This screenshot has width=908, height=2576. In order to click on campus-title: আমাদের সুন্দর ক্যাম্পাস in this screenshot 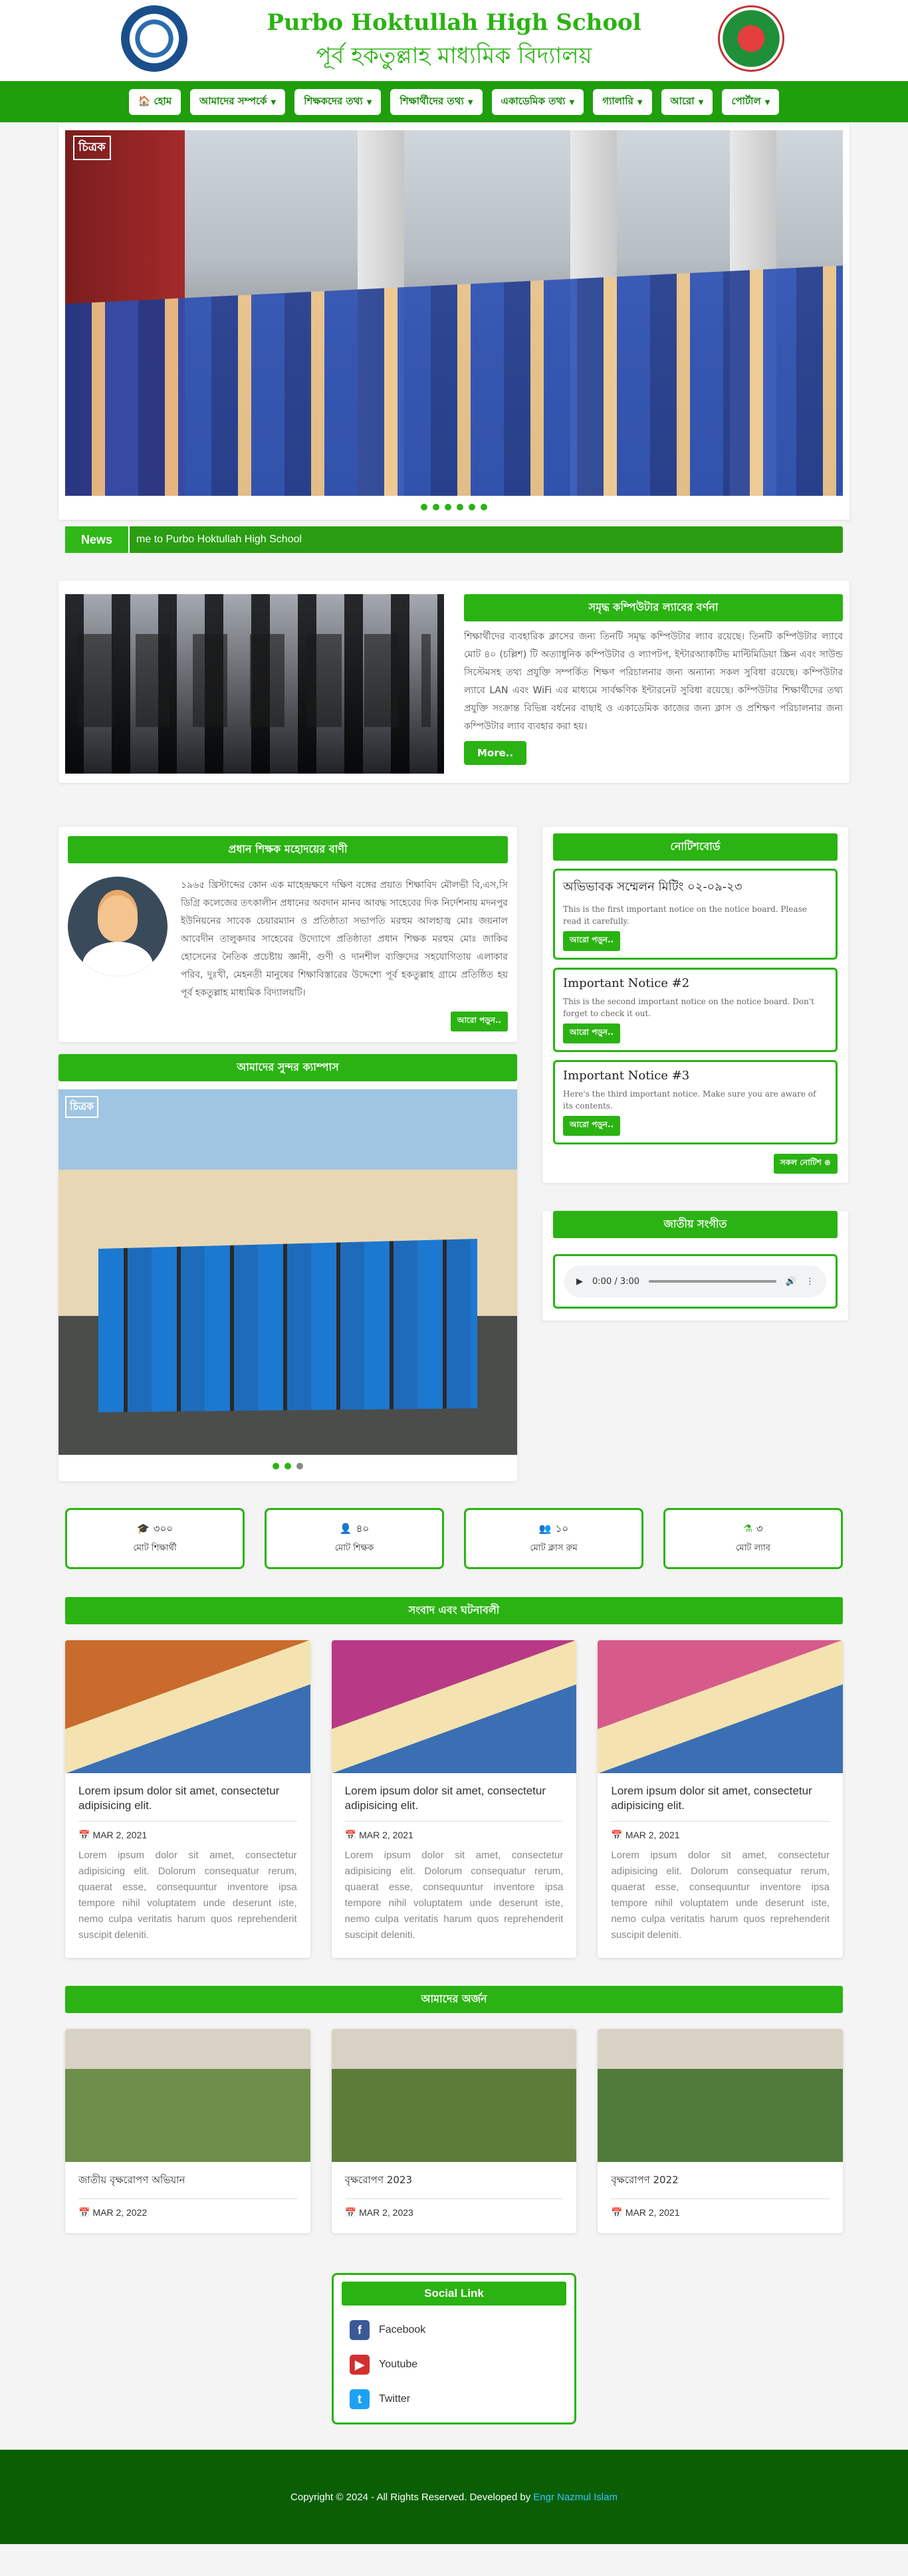, I will do `click(287, 1067)`.